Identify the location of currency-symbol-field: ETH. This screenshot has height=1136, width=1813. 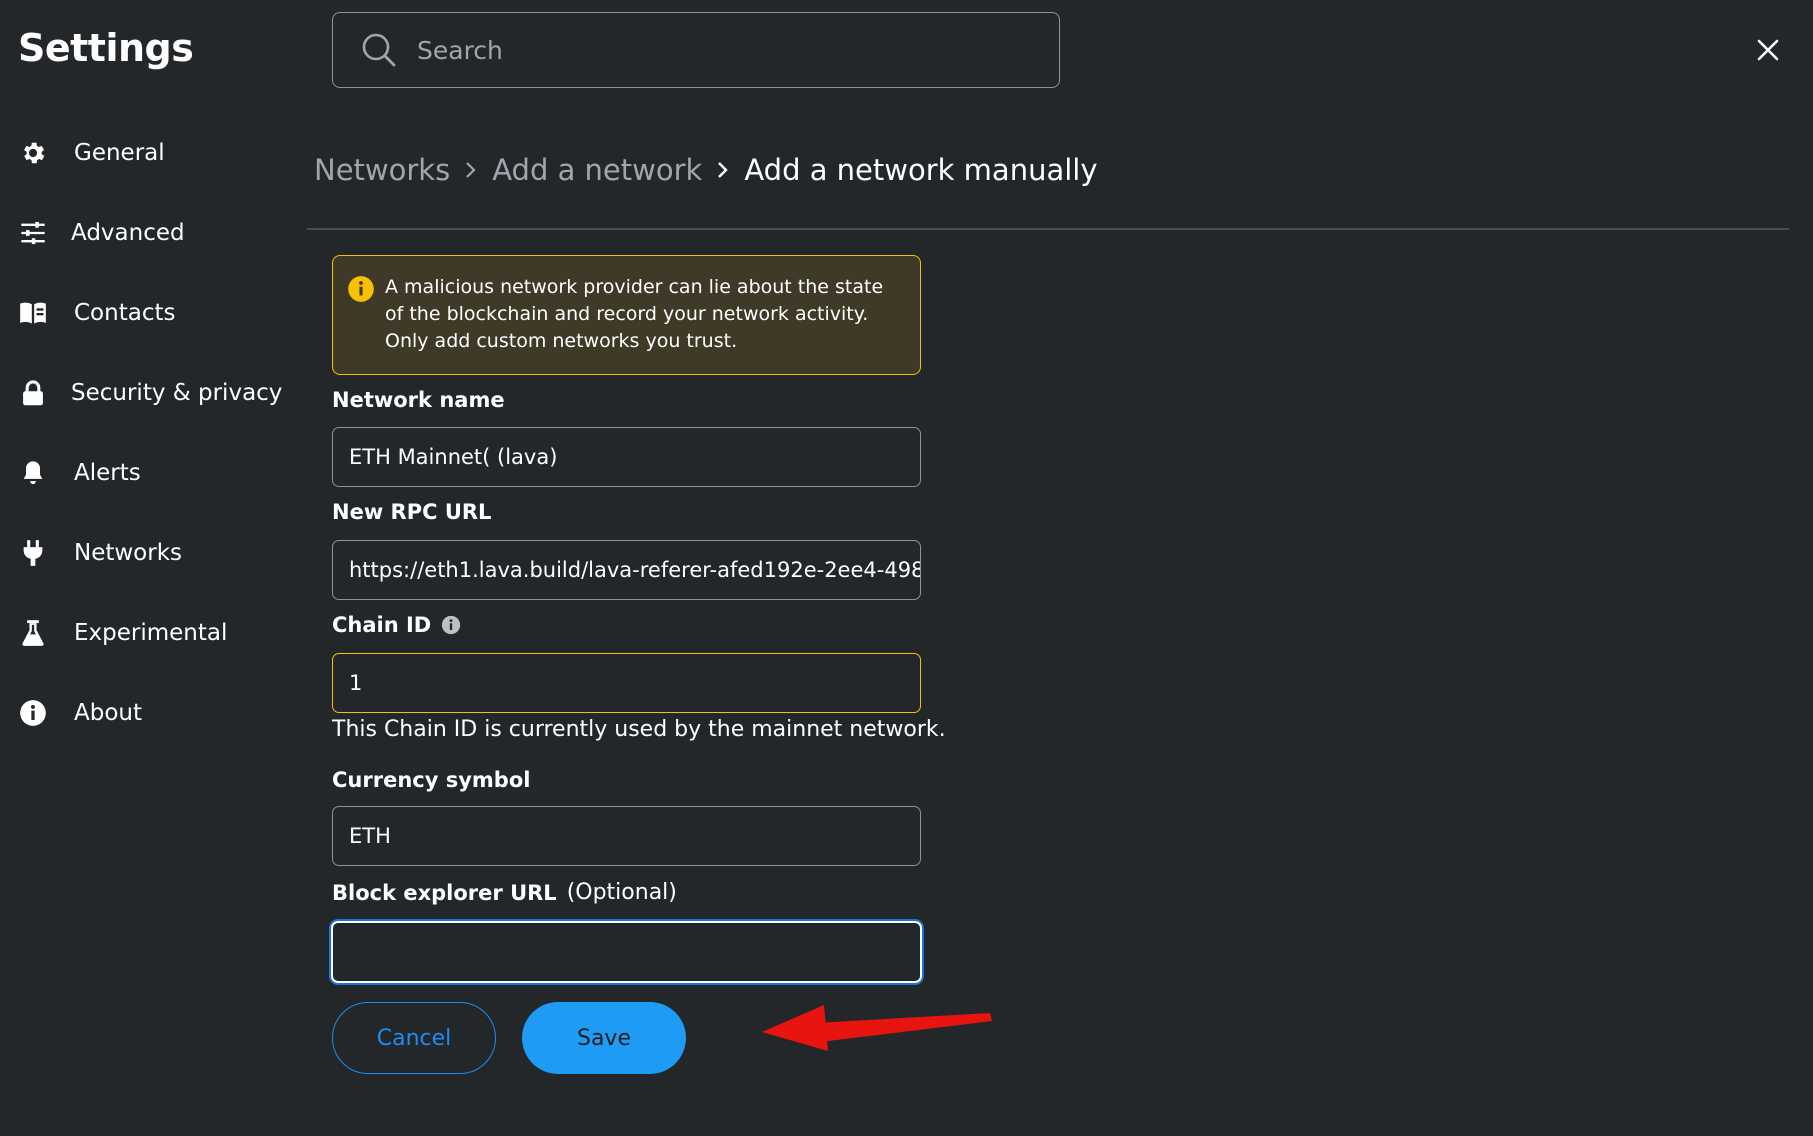
(626, 836).